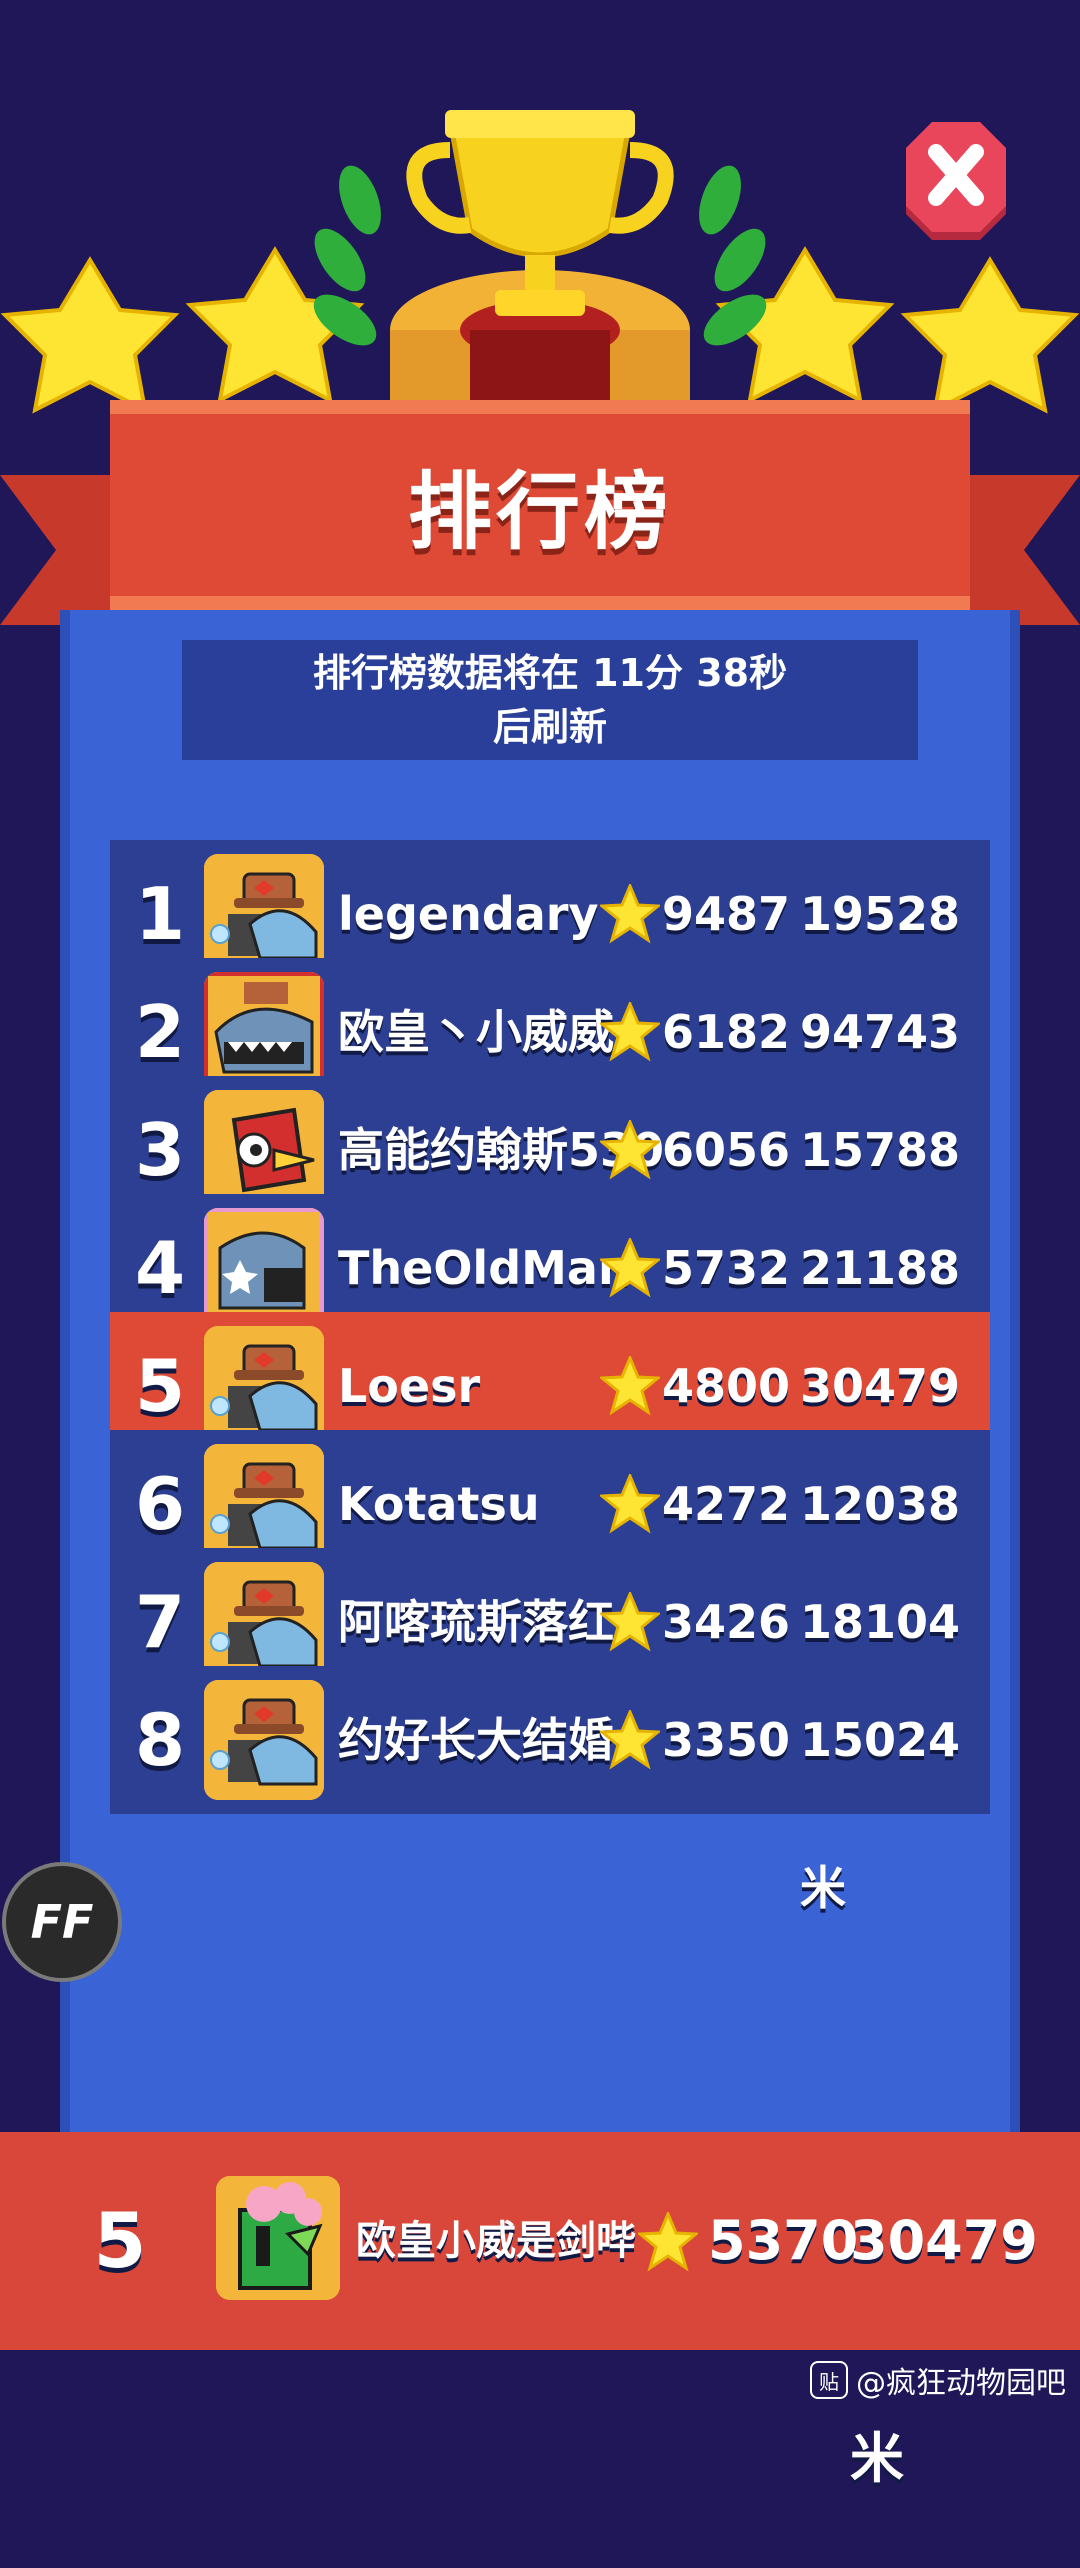 The width and height of the screenshot is (1080, 2568). Describe the element at coordinates (961, 2383) in the screenshot. I see `watermark-text: @疯狂动物园吧` at that location.